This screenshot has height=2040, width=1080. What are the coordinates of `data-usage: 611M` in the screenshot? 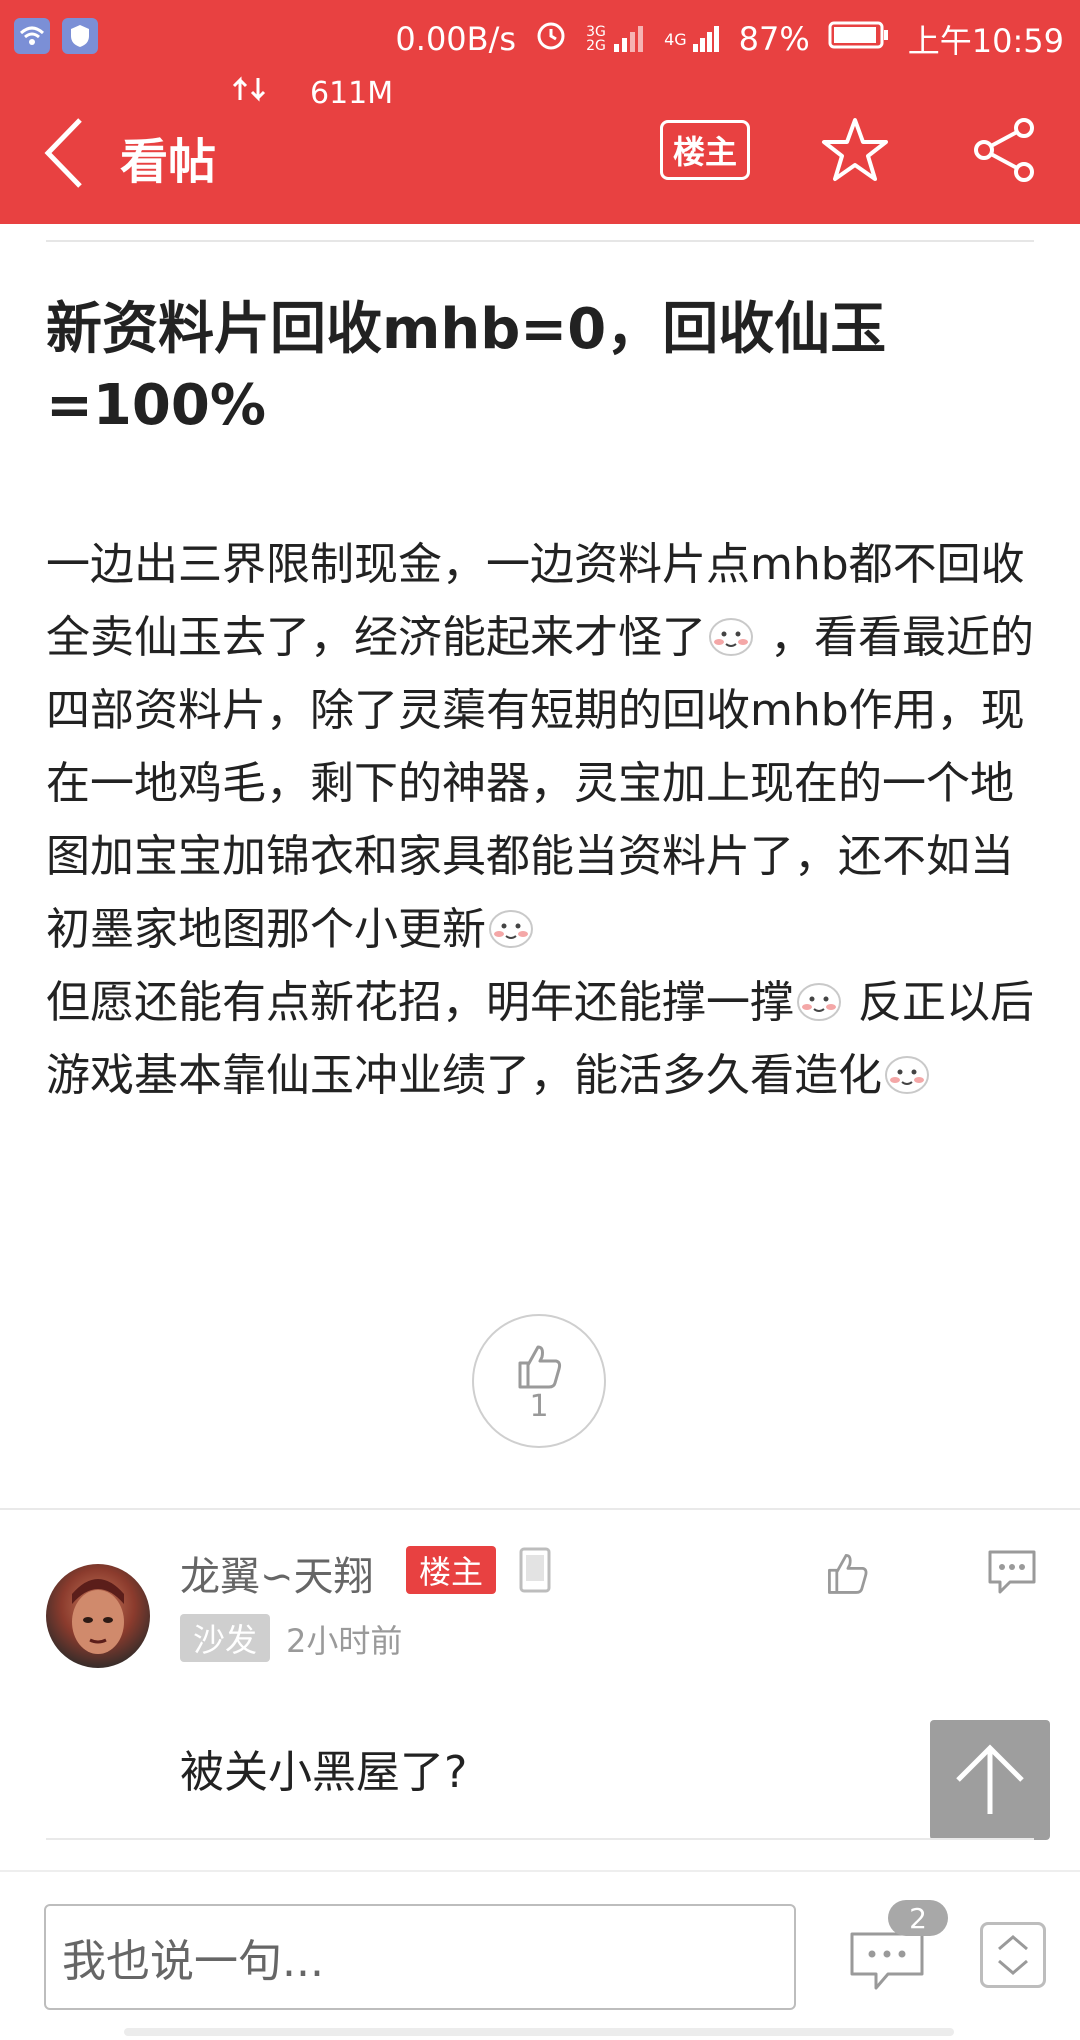 It's located at (352, 93).